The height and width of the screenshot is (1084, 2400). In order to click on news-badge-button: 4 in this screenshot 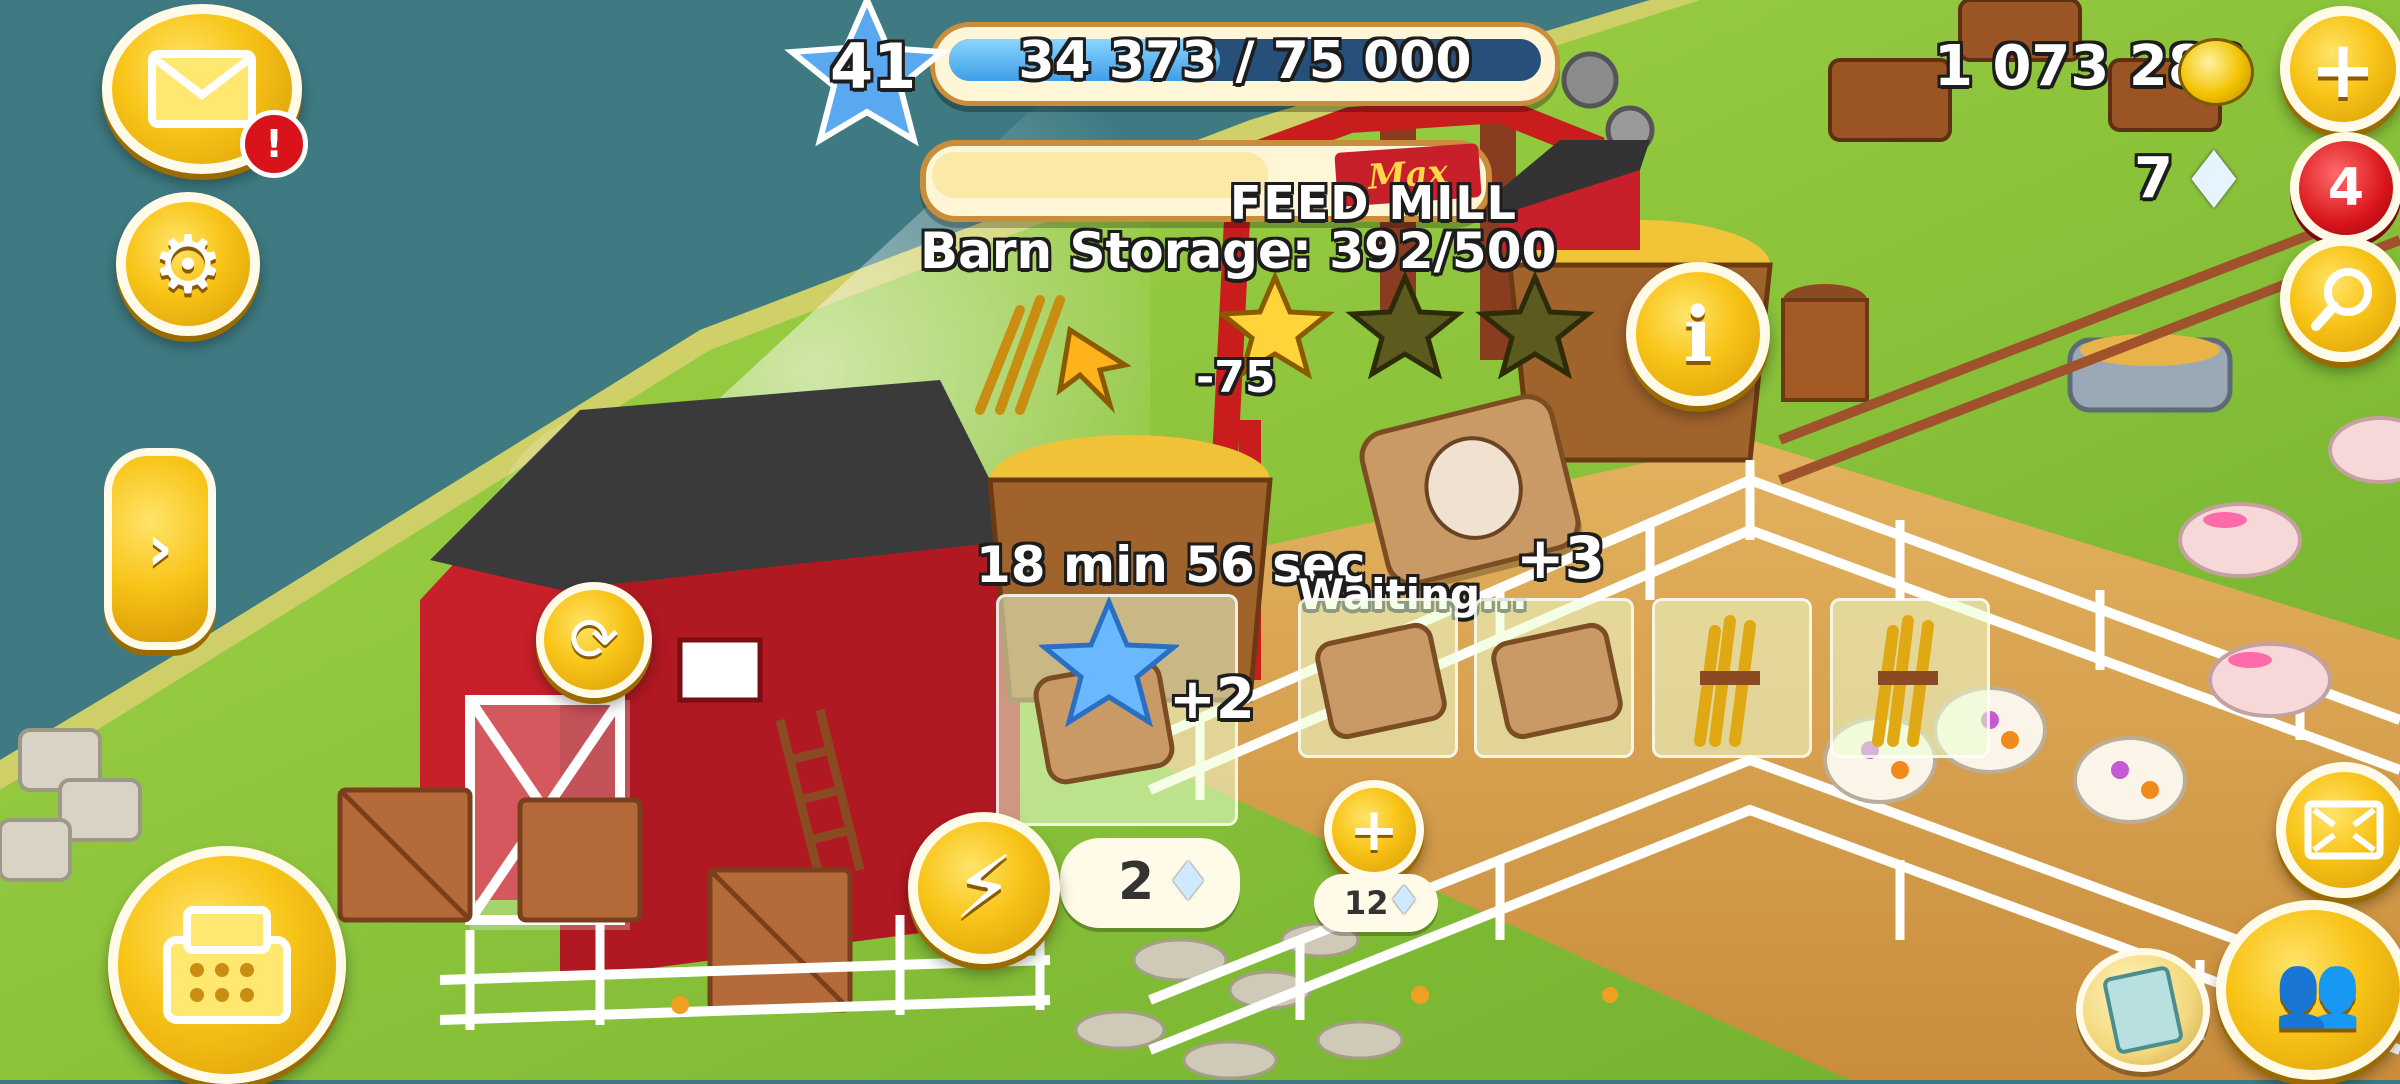, I will do `click(2345, 188)`.